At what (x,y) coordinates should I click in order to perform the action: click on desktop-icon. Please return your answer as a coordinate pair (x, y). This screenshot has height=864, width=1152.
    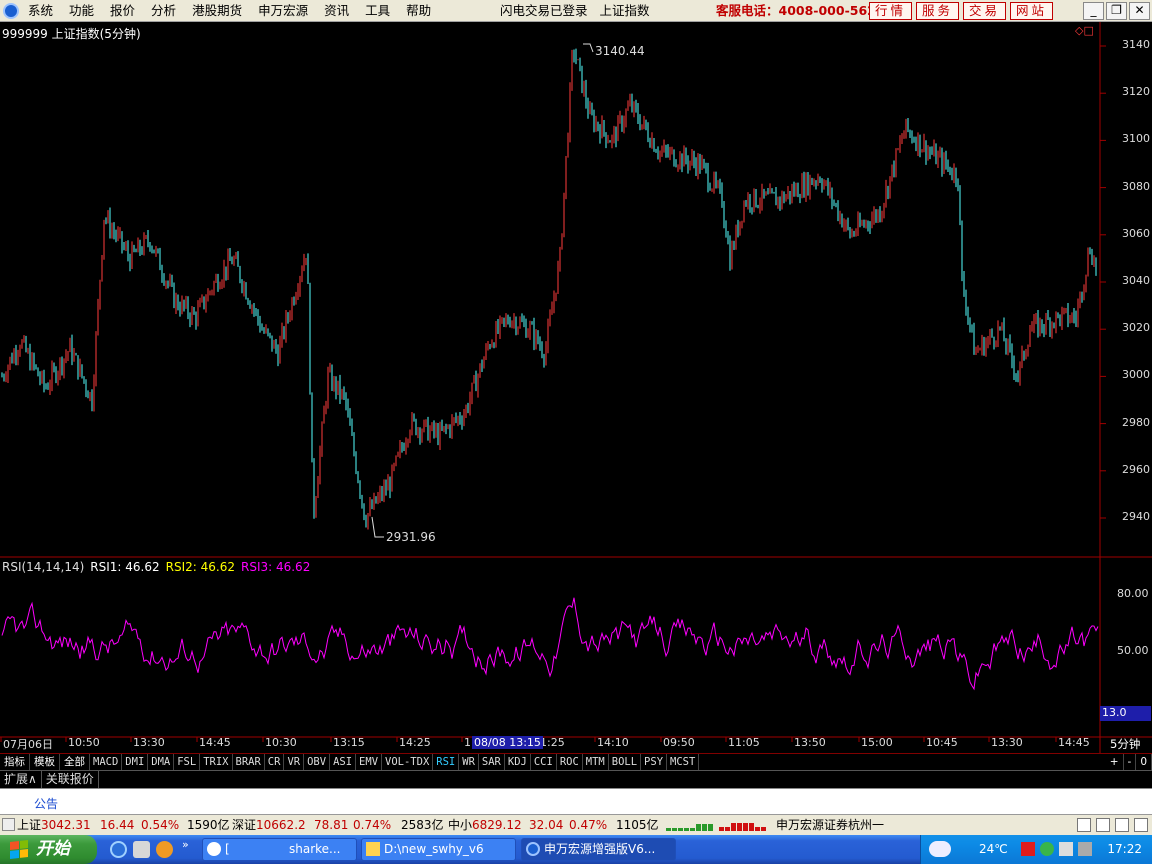
    Looking at the image, I should click on (141, 849).